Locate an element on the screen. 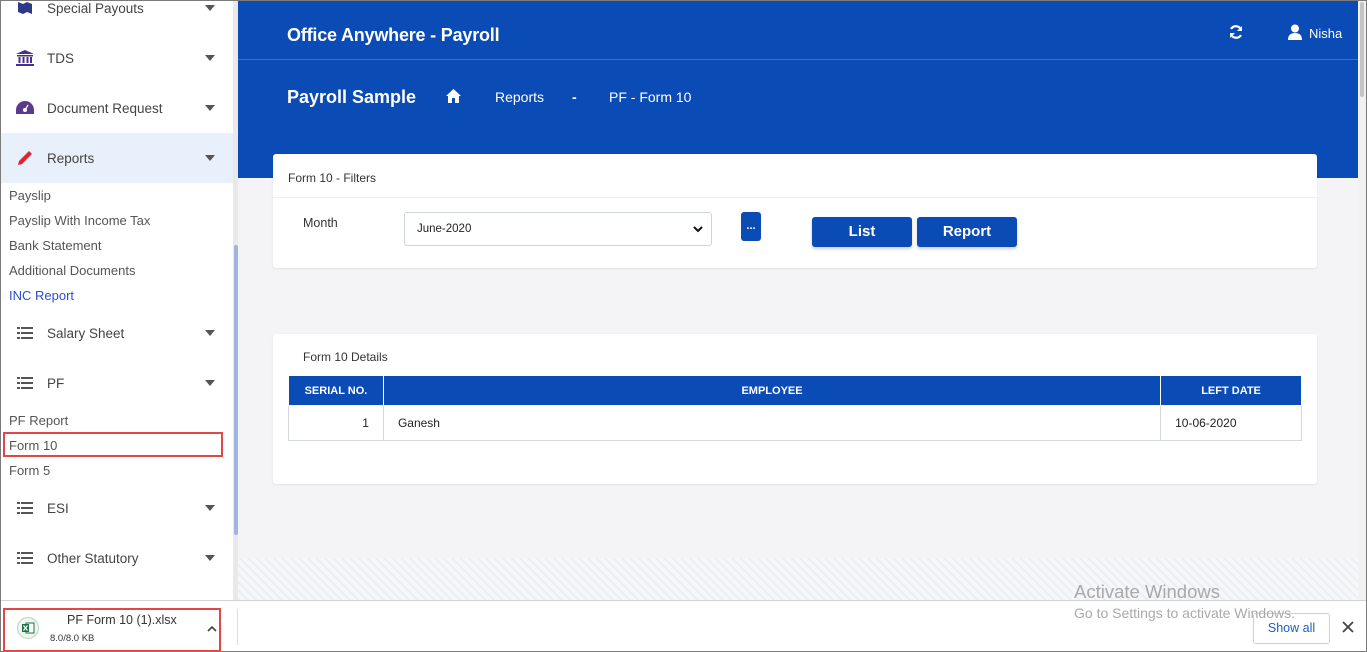 This screenshot has width=1367, height=652. dashboard-icon is located at coordinates (25, 108).